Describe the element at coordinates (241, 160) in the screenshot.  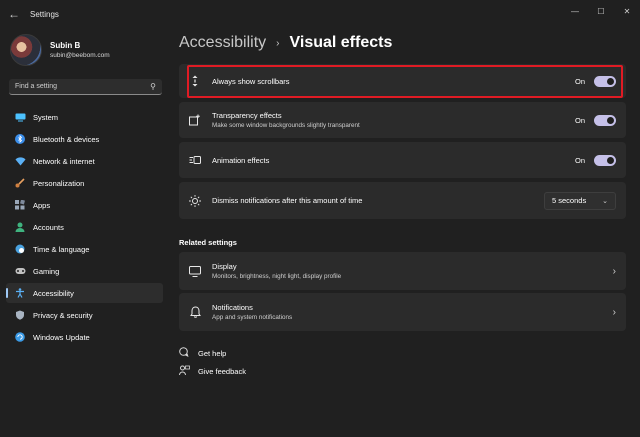
I see `setting-title: Animation effects` at that location.